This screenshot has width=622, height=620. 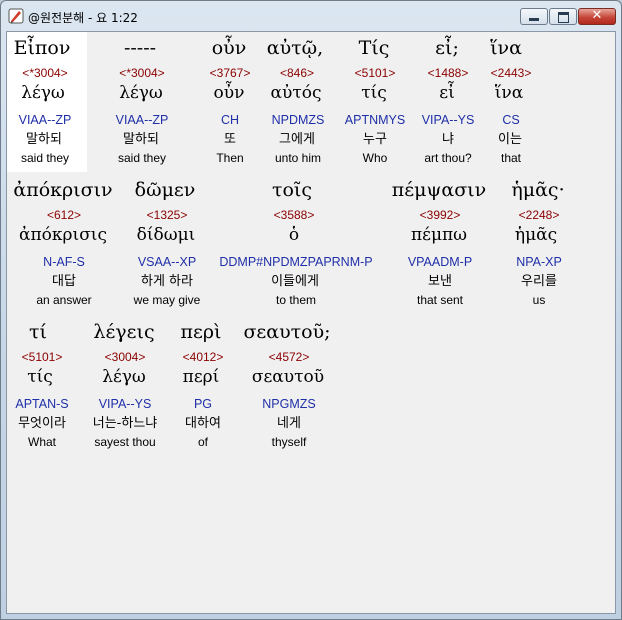 I want to click on lemma: ἵνα, so click(x=509, y=93).